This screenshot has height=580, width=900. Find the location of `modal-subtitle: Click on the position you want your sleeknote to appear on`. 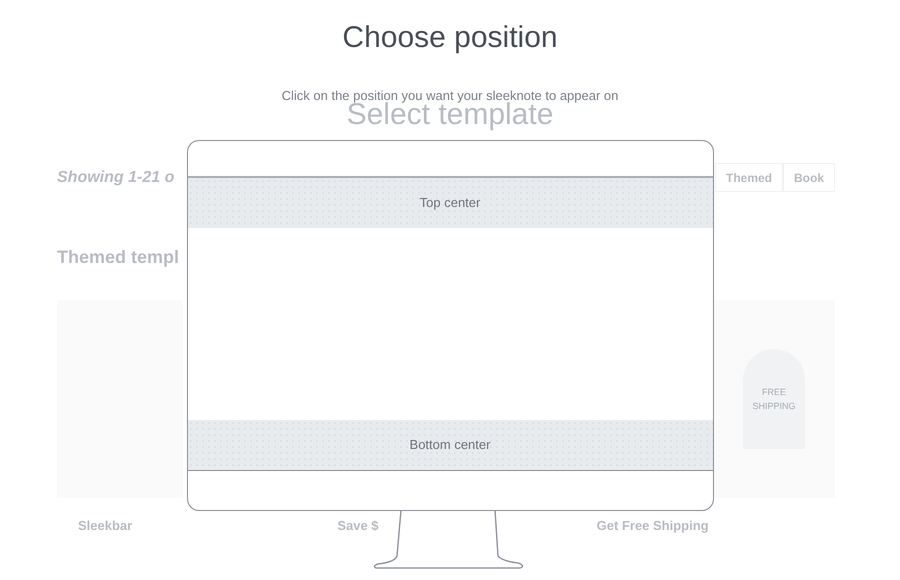

modal-subtitle: Click on the position you want your sleeknote to appear on is located at coordinates (450, 95).